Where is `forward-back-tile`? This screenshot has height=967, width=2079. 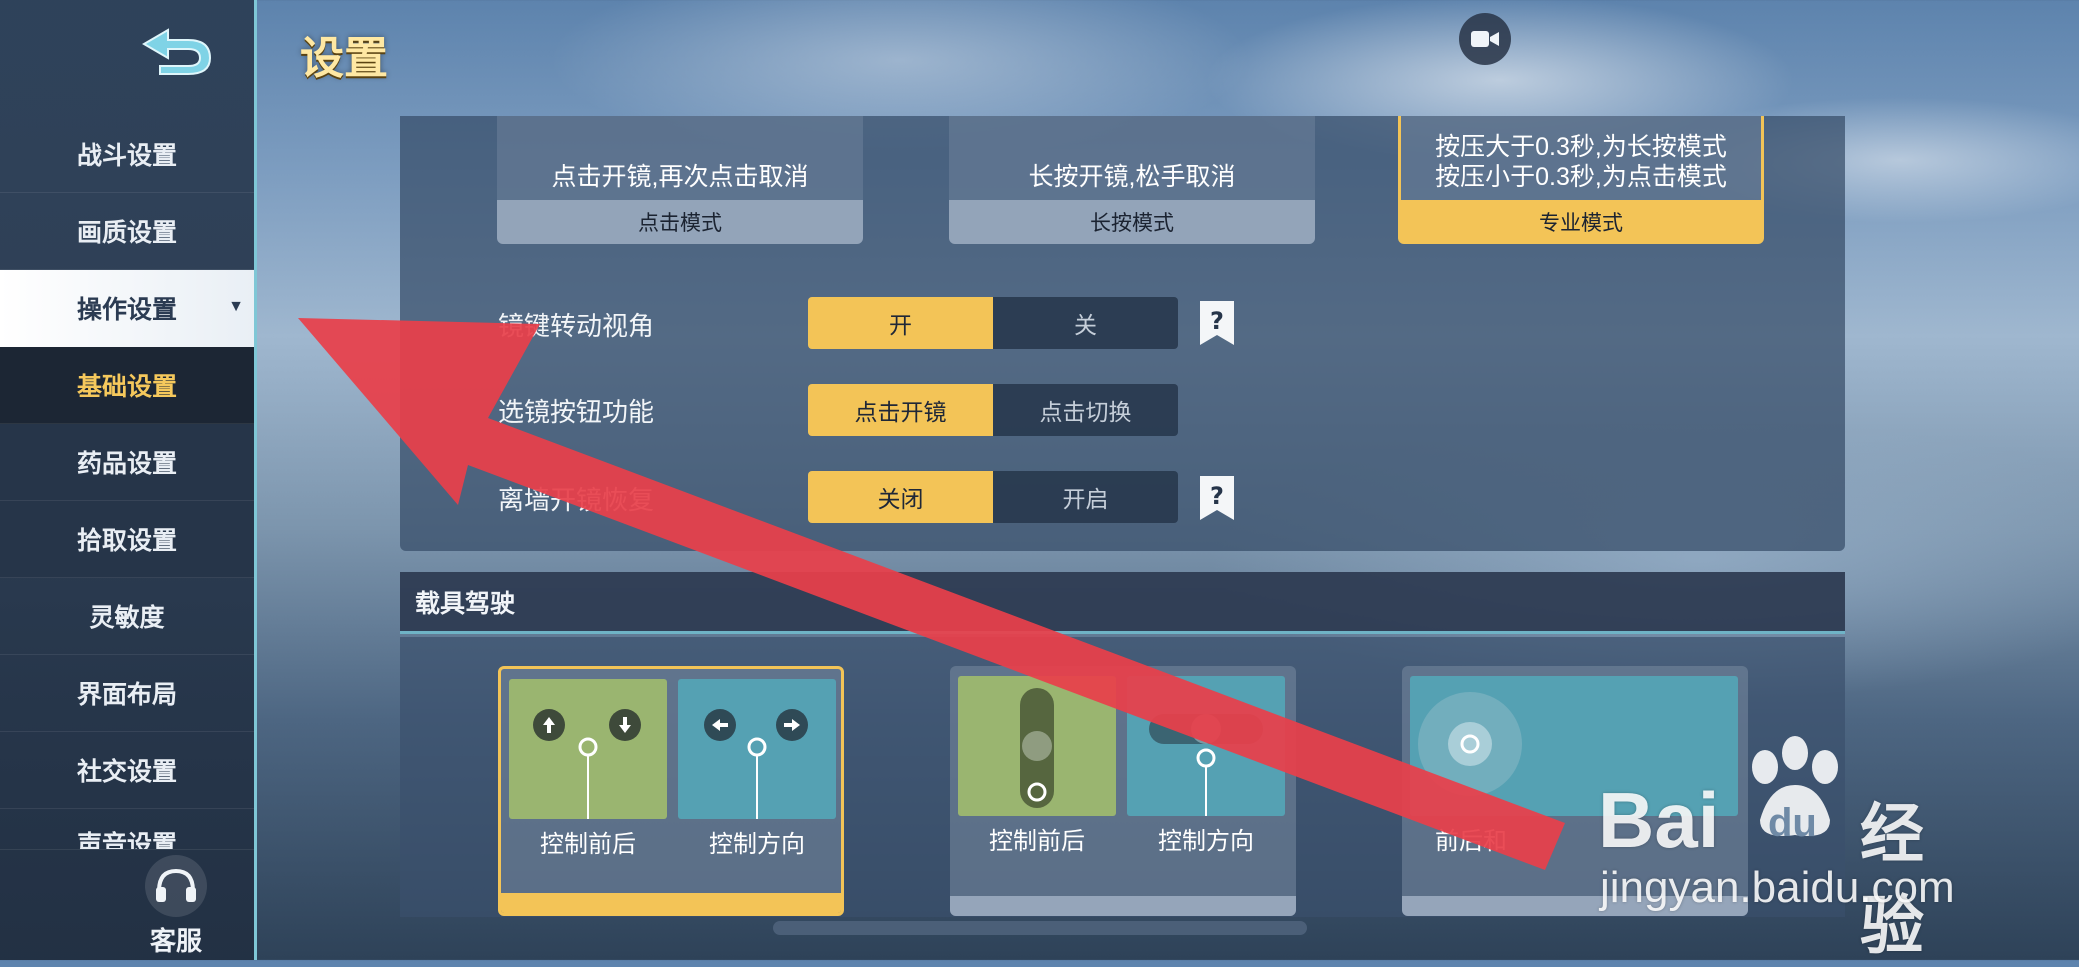
forward-back-tile is located at coordinates (588, 749).